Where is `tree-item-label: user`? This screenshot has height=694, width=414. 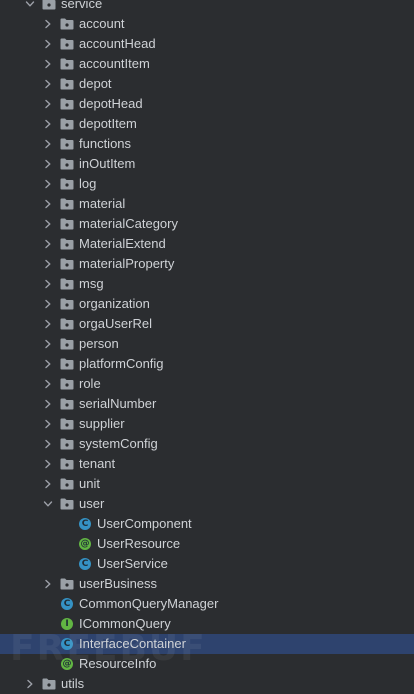
tree-item-label: user is located at coordinates (92, 503).